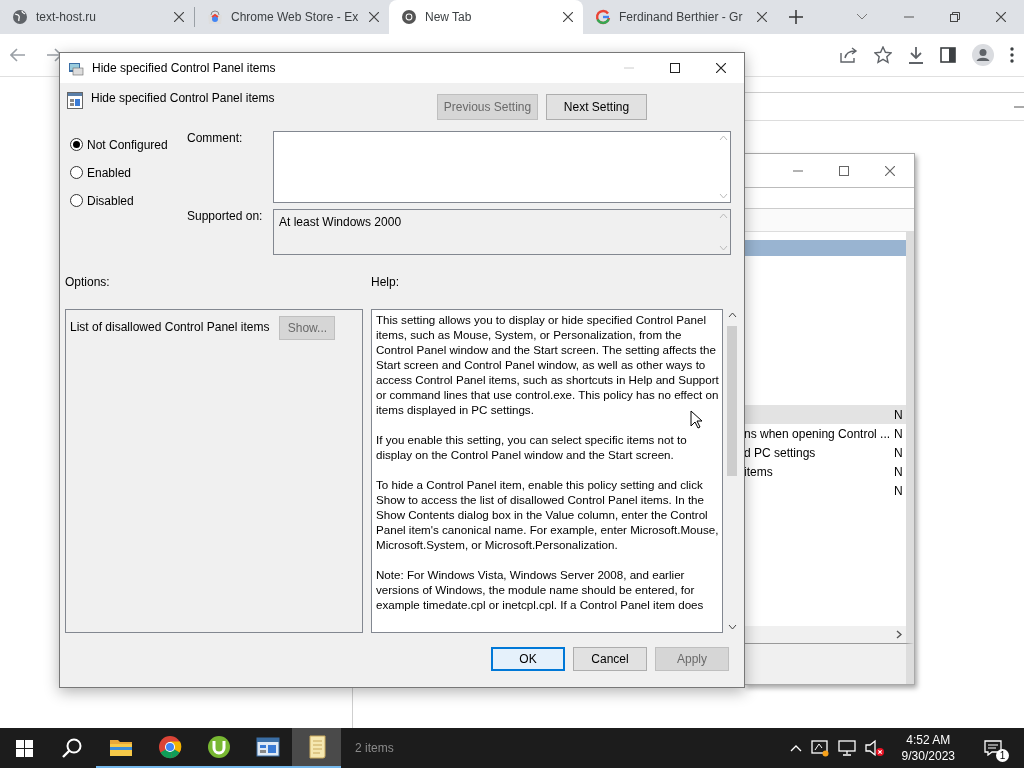  Describe the element at coordinates (825, 452) in the screenshot. I see `list-row: d PC settings N` at that location.